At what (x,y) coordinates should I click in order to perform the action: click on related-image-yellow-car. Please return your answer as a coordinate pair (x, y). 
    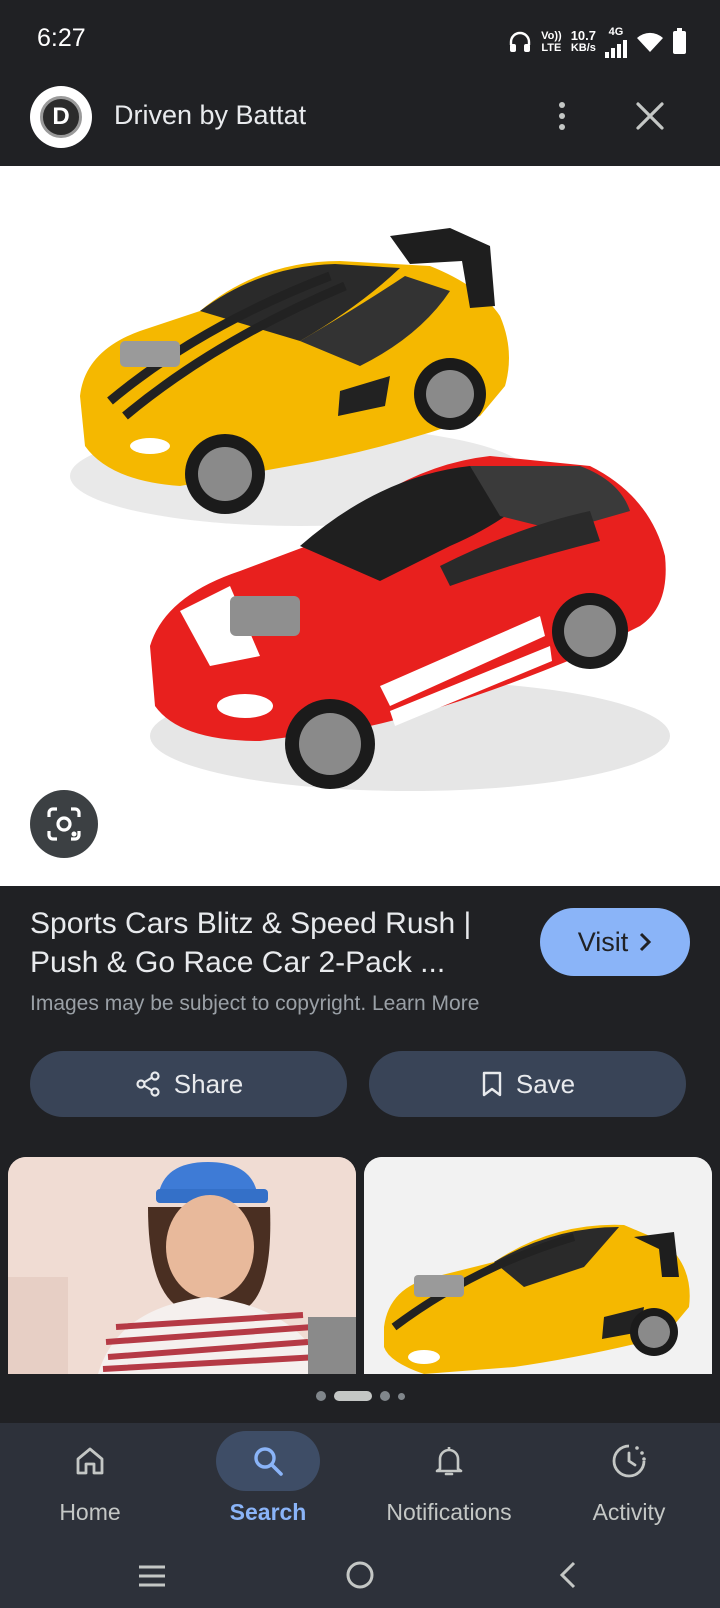
    Looking at the image, I should click on (538, 1265).